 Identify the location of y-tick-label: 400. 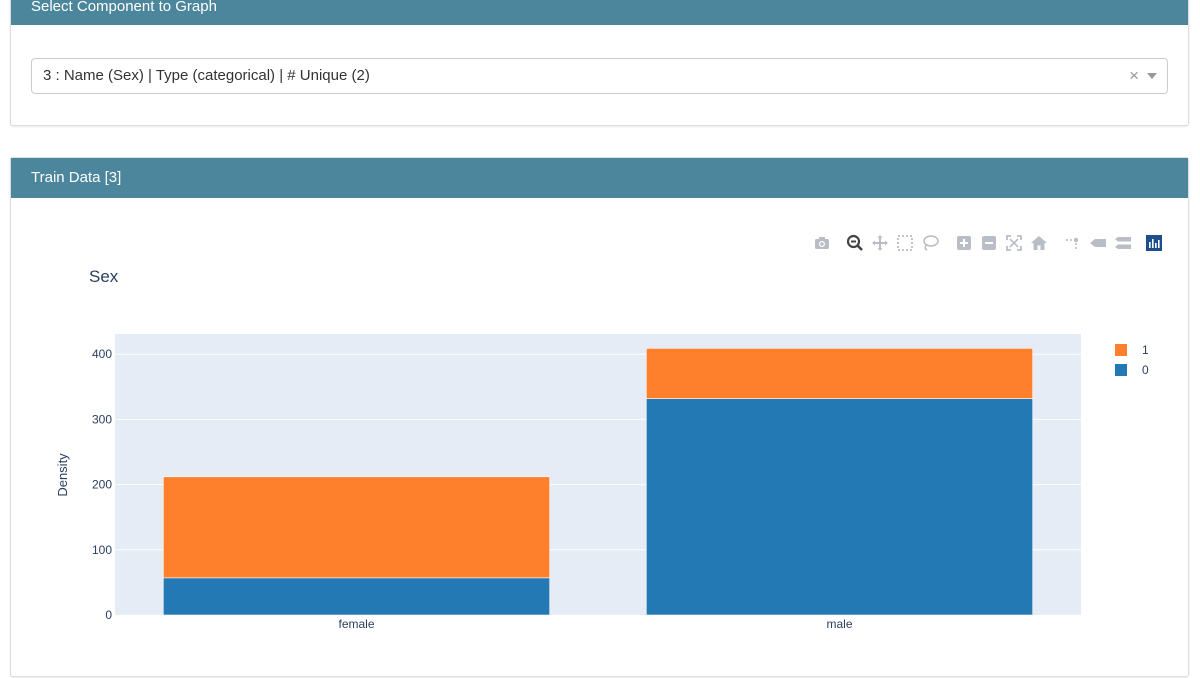
(102, 354).